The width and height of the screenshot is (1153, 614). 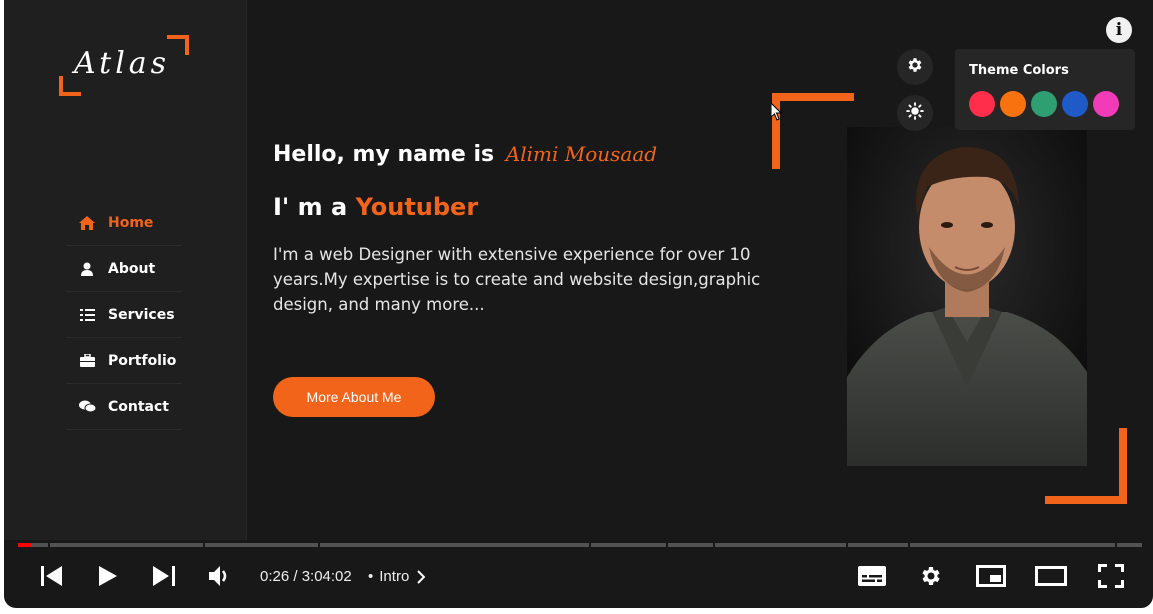 I want to click on chapter-button: • Intro, so click(x=397, y=576).